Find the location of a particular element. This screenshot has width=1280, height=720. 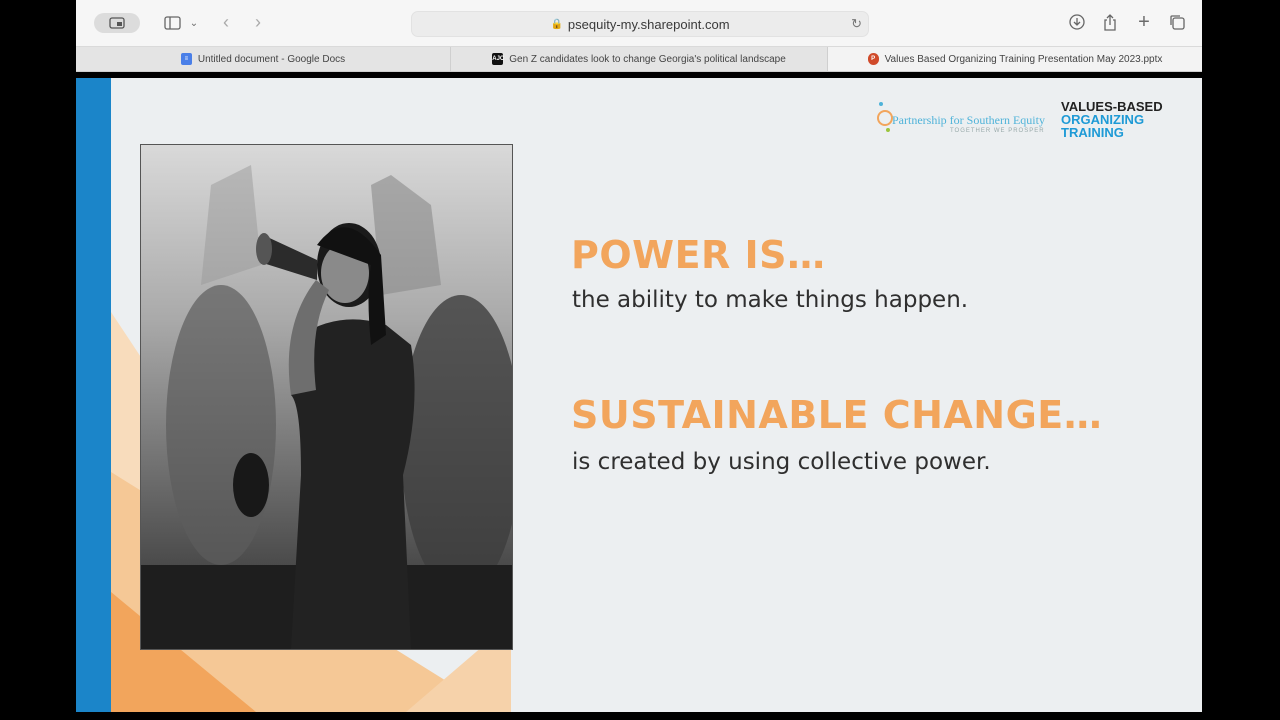

tab-overview-grid-button is located at coordinates (1177, 22).